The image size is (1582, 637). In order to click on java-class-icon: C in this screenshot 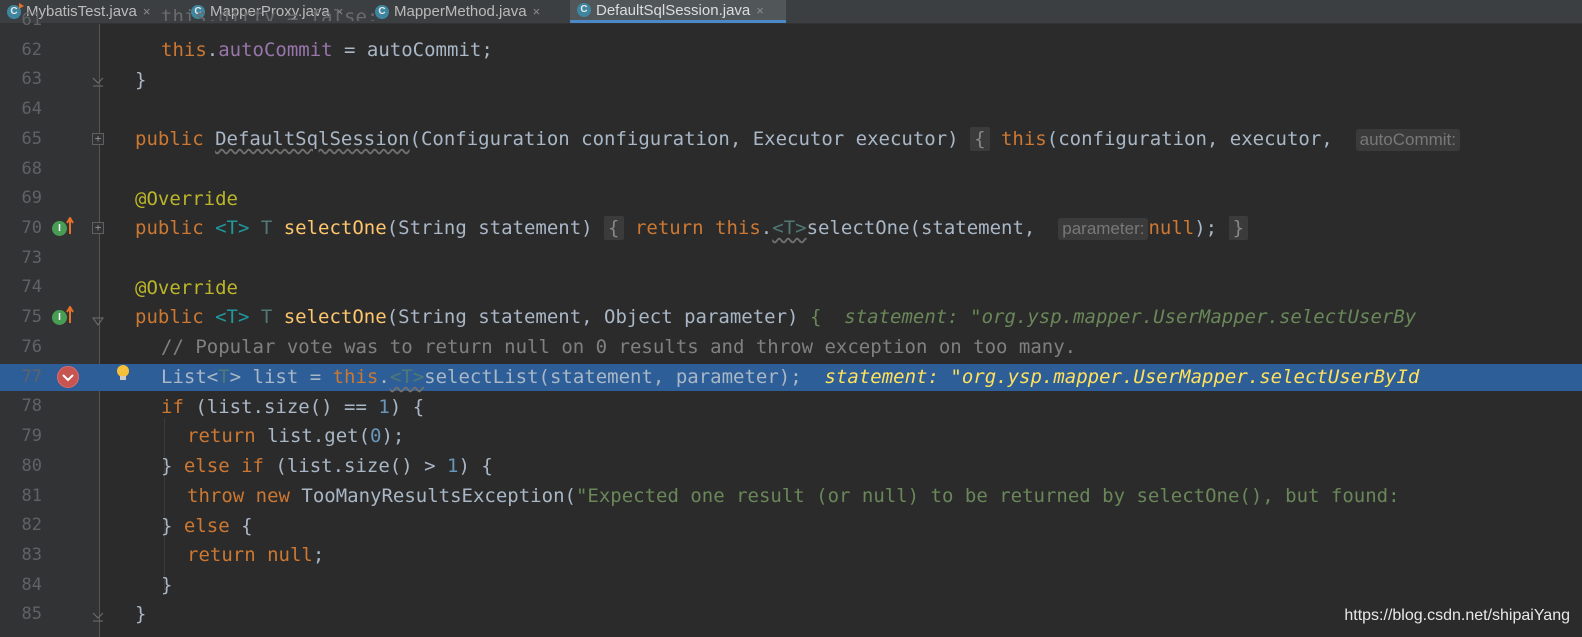, I will do `click(584, 10)`.